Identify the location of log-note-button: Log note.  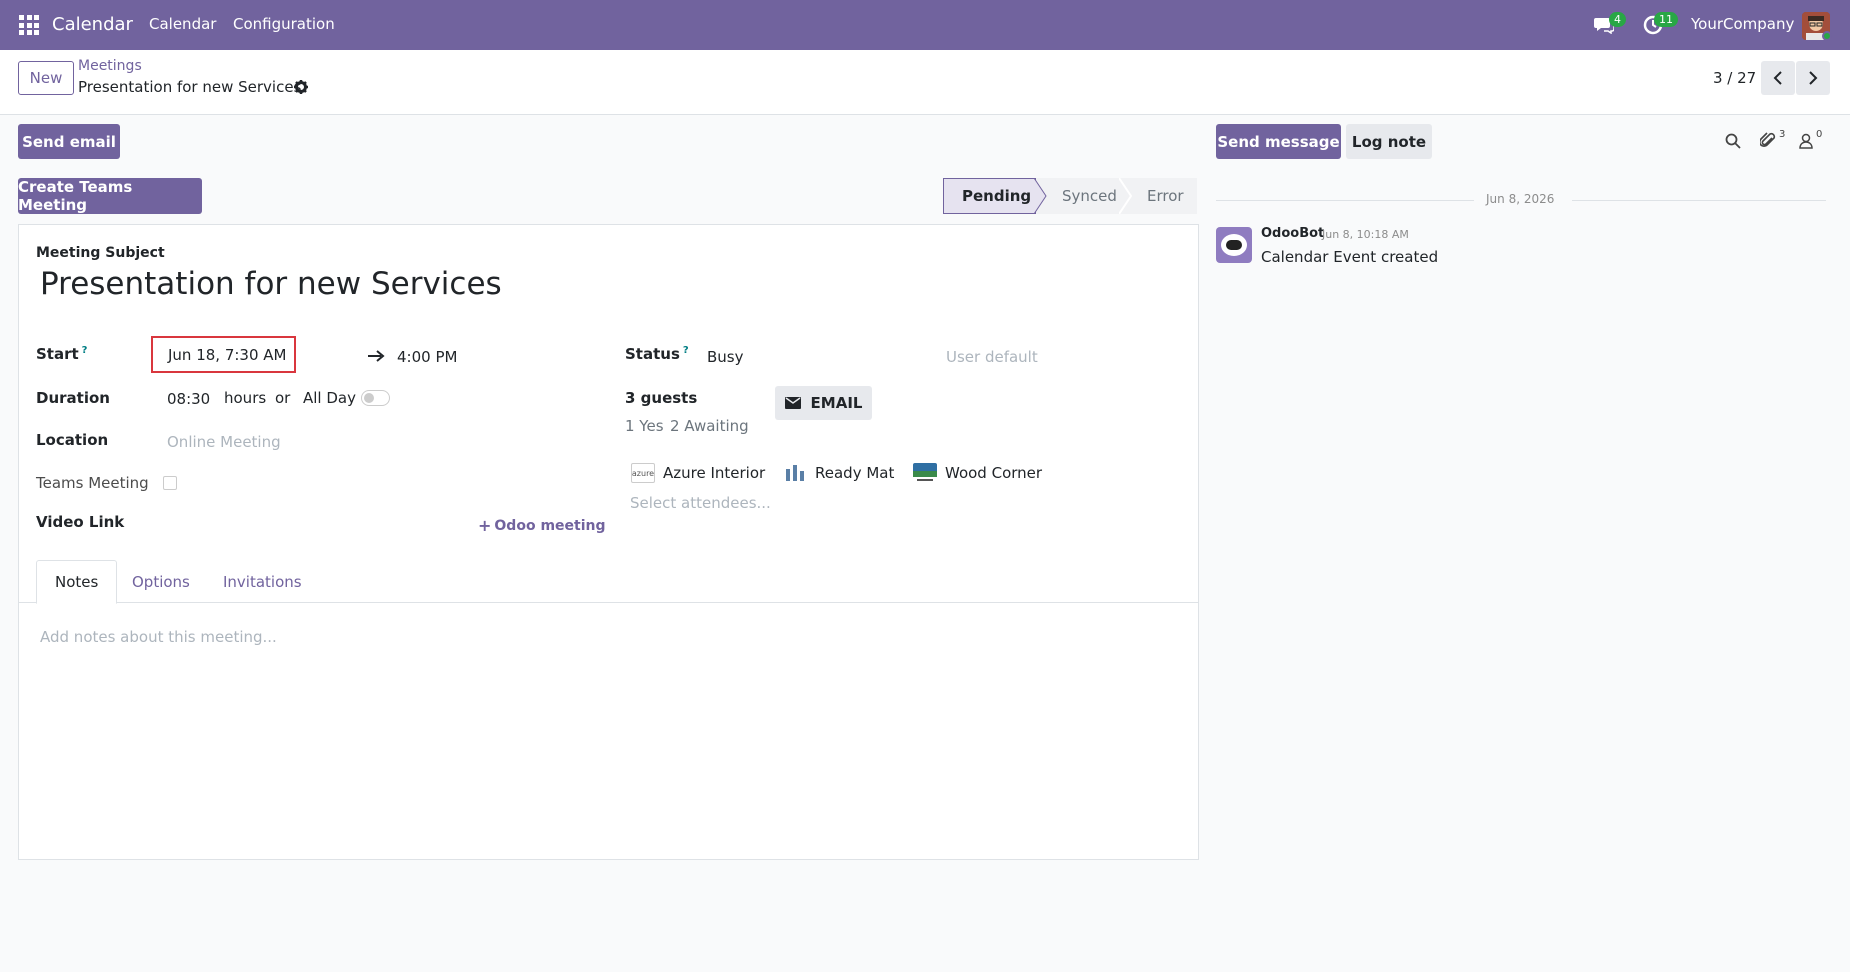
(1389, 141).